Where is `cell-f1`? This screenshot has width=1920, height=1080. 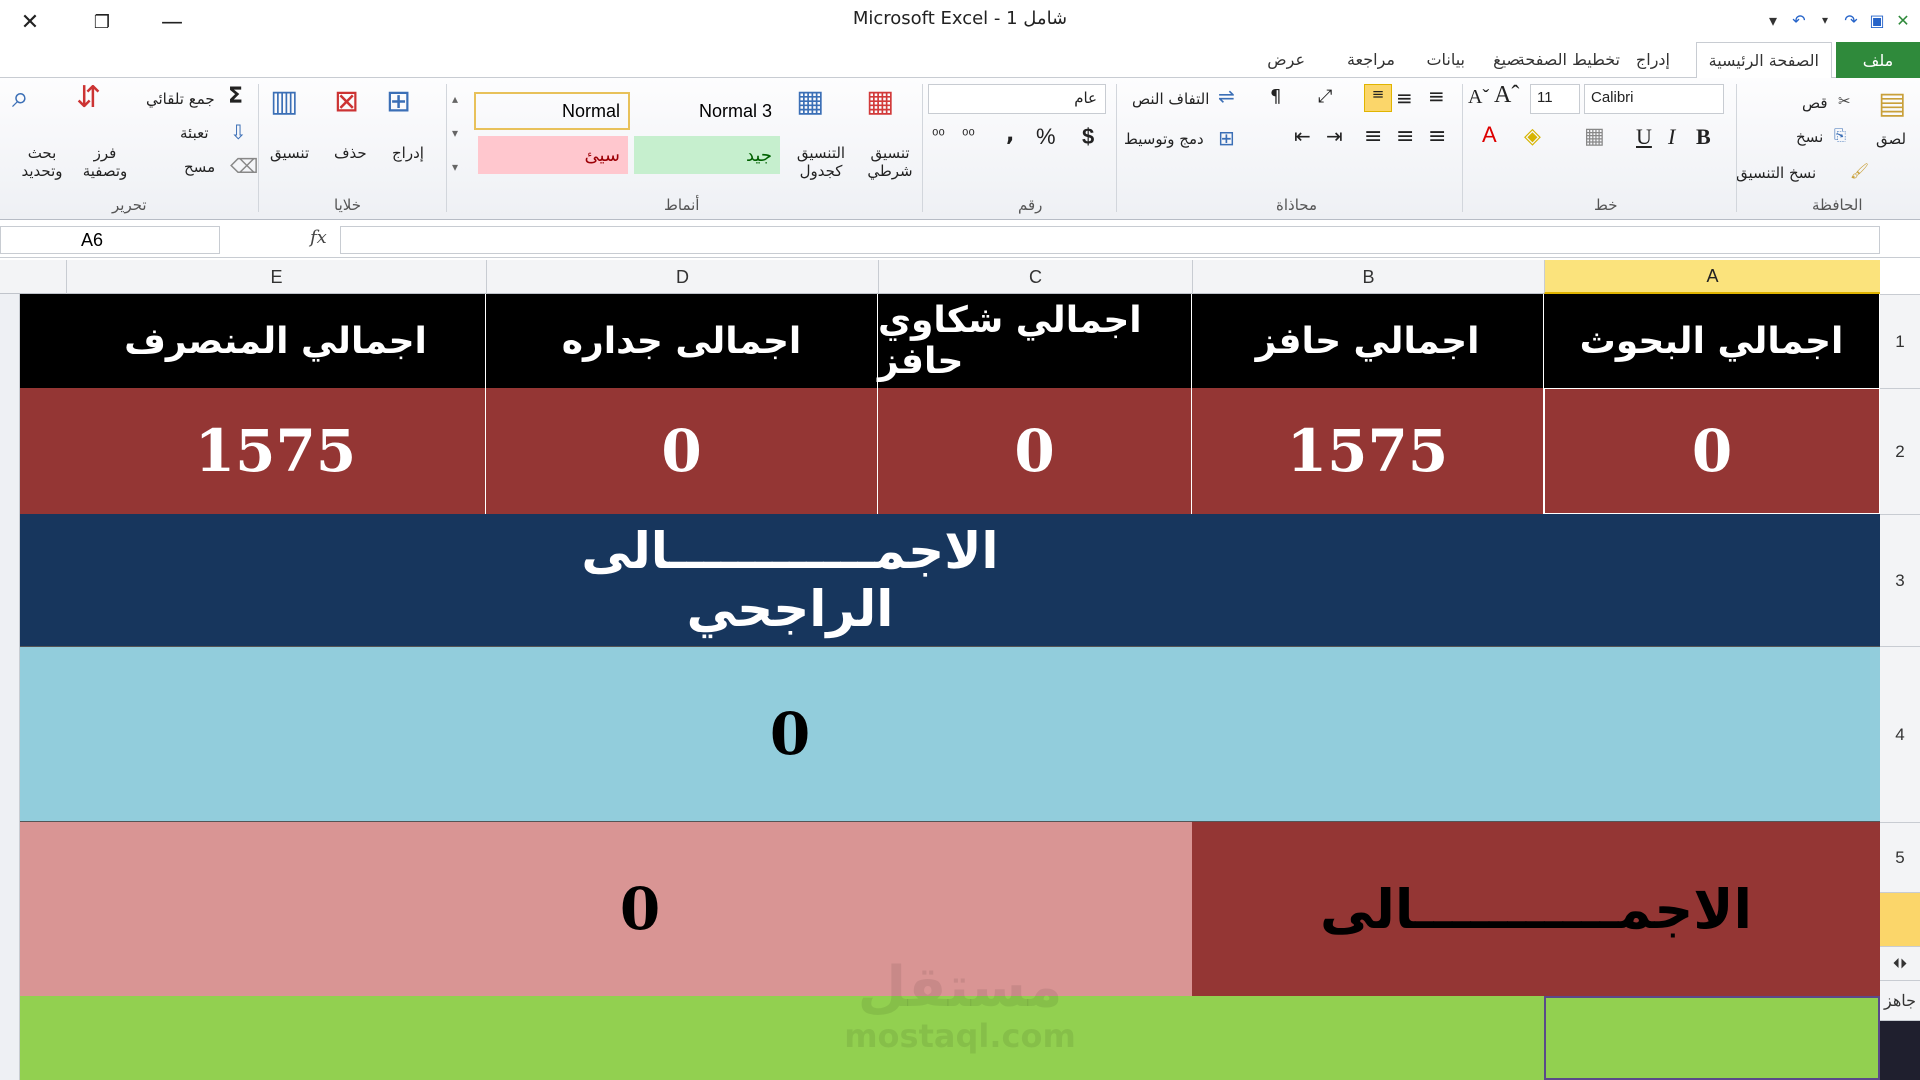
cell-f1 is located at coordinates (43, 341).